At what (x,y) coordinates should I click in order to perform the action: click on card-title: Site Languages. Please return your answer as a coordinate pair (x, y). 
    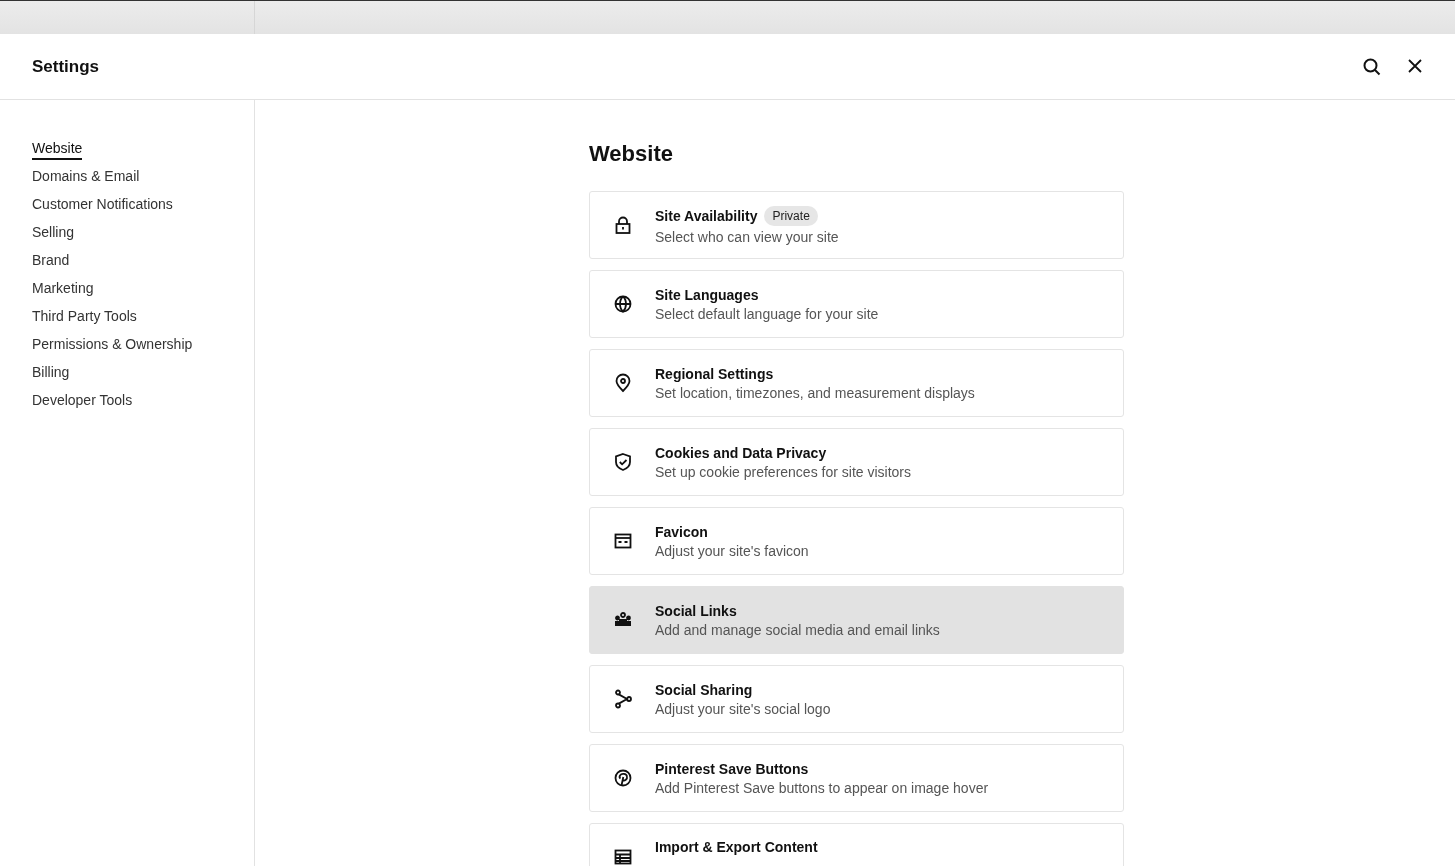
    Looking at the image, I should click on (707, 294).